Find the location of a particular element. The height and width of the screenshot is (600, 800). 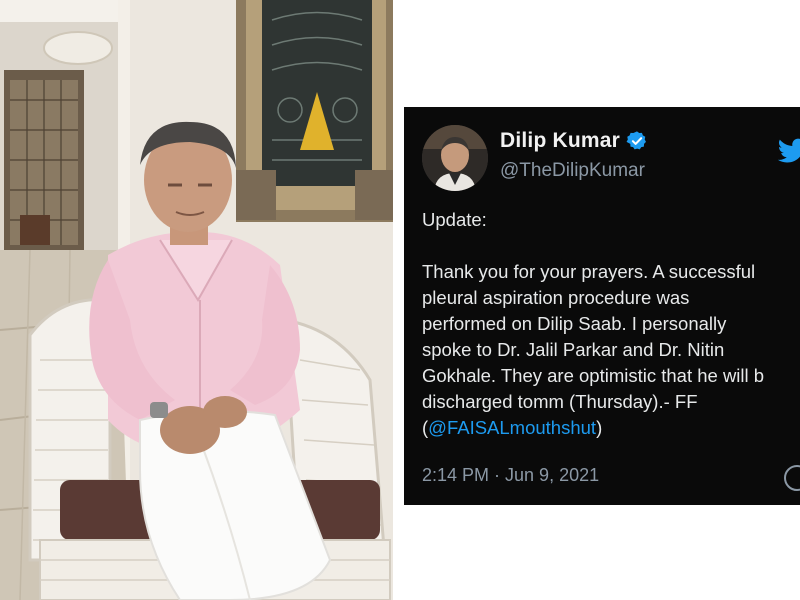

verified-badge-icon is located at coordinates (637, 141).